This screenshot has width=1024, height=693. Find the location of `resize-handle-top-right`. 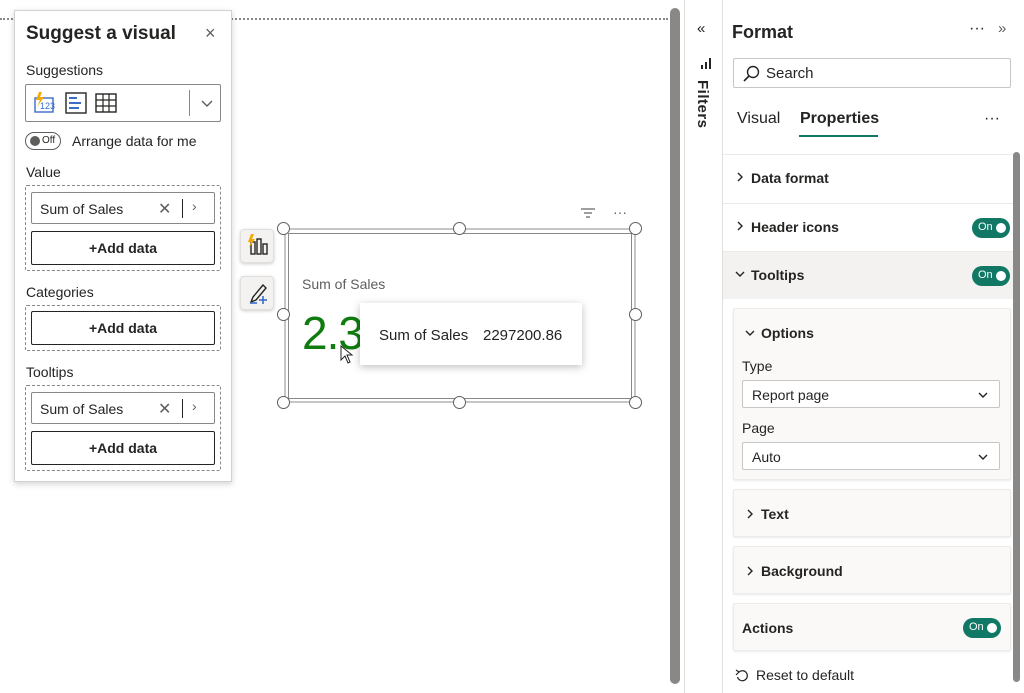

resize-handle-top-right is located at coordinates (635, 228).